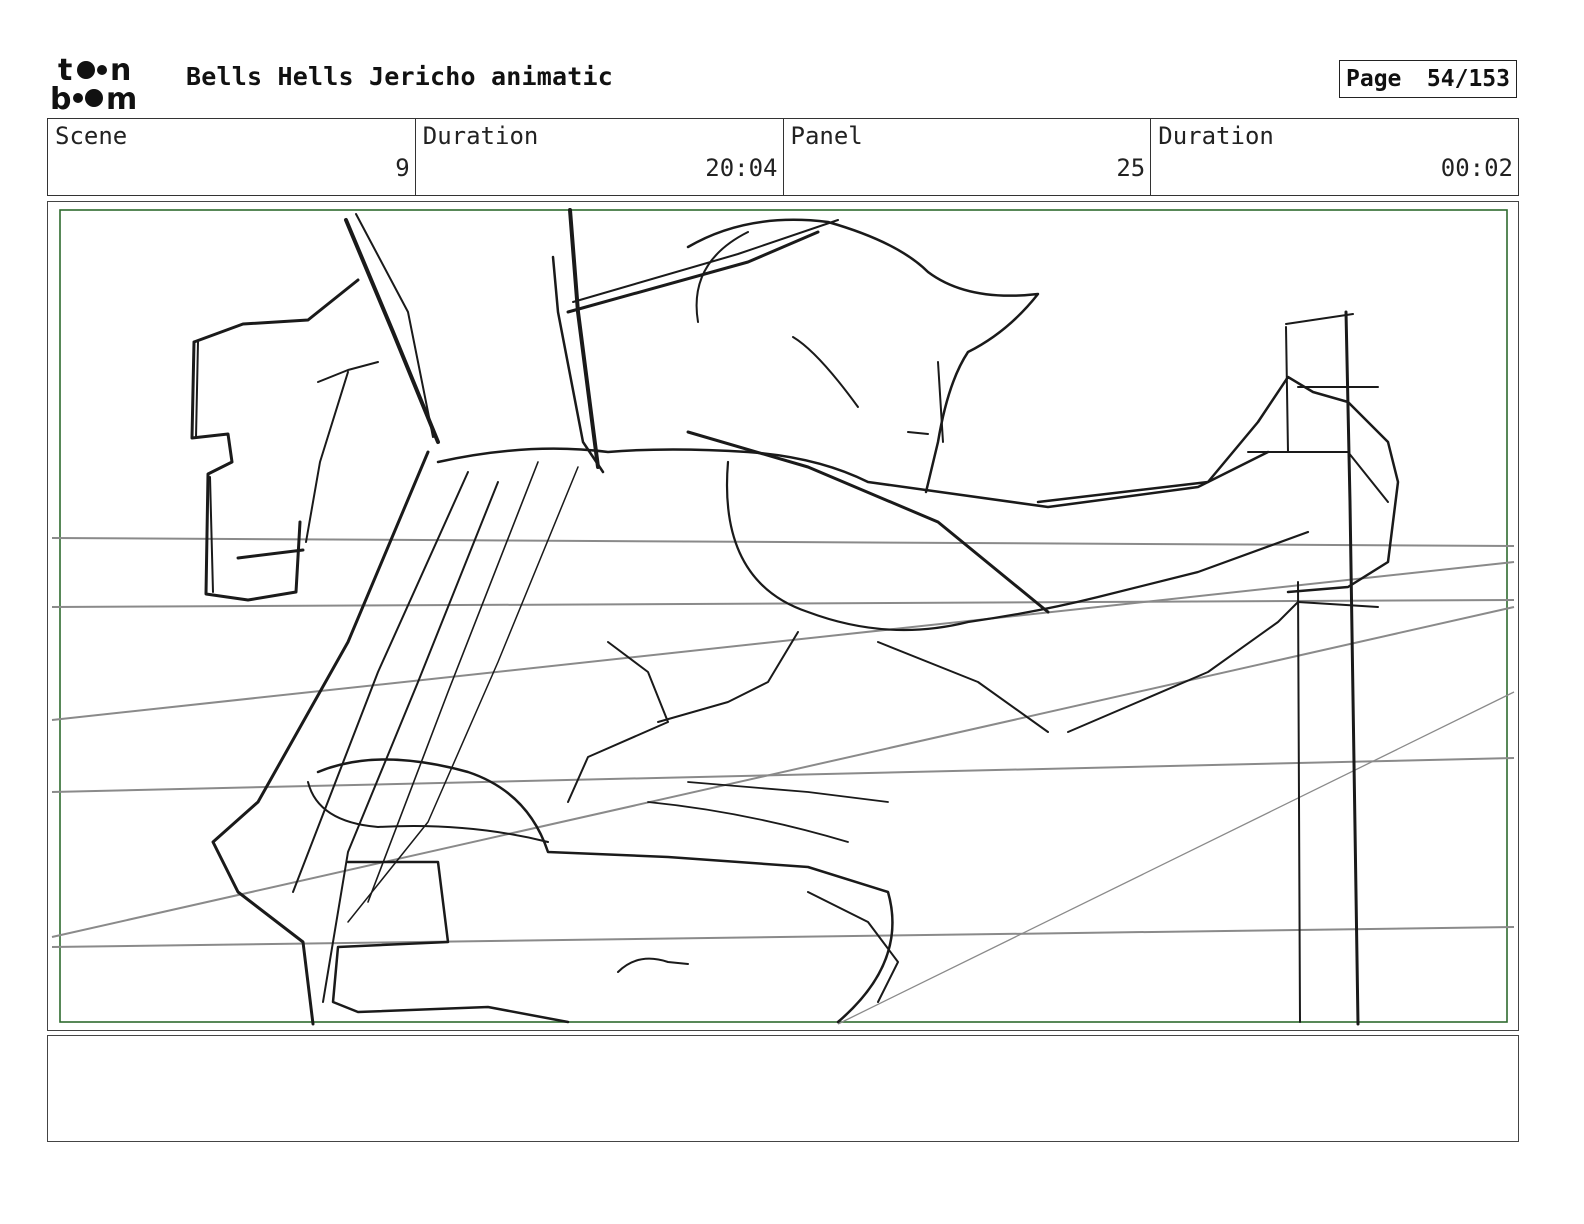  I want to click on panel-value: 25, so click(1131, 168).